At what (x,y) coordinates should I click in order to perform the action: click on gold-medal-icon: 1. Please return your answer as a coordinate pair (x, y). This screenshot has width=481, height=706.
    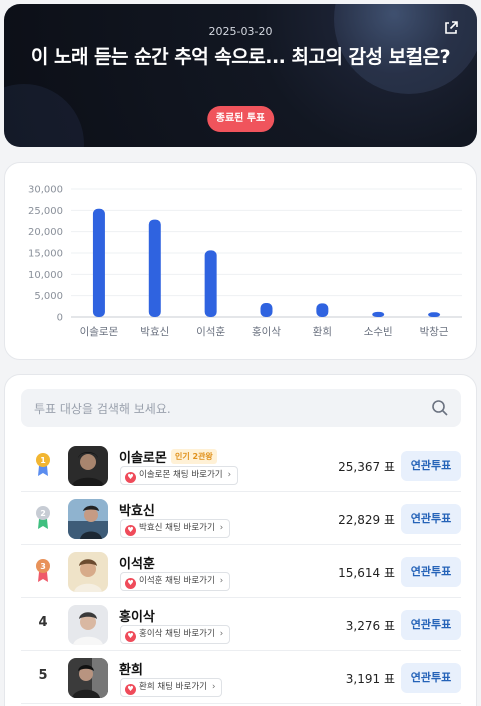
    Looking at the image, I should click on (43, 464).